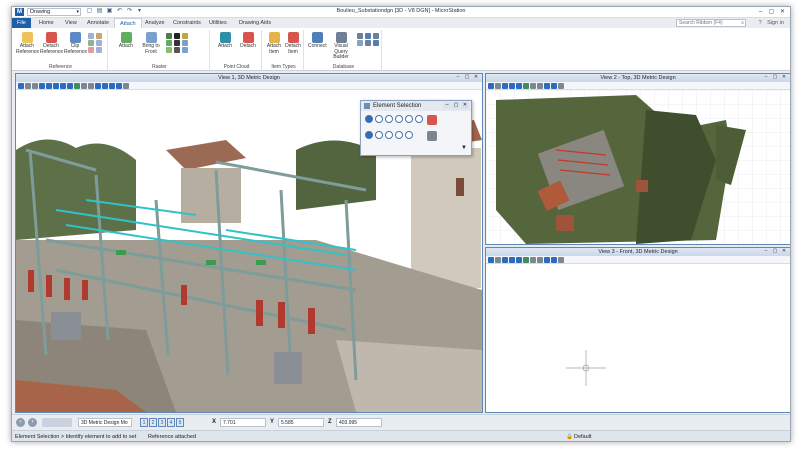 The image size is (802, 452). What do you see at coordinates (399, 135) in the screenshot?
I see `invert-mode-icon` at bounding box center [399, 135].